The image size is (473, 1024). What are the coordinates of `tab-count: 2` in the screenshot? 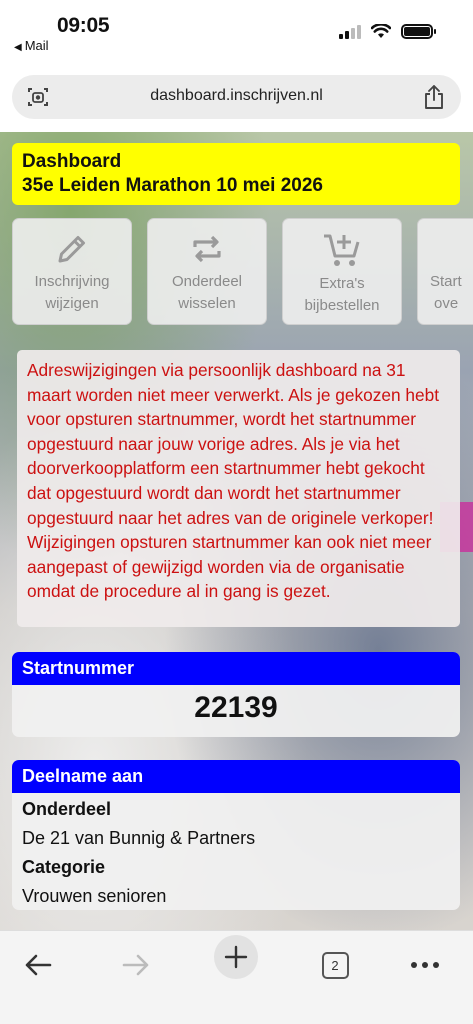 It's located at (335, 965).